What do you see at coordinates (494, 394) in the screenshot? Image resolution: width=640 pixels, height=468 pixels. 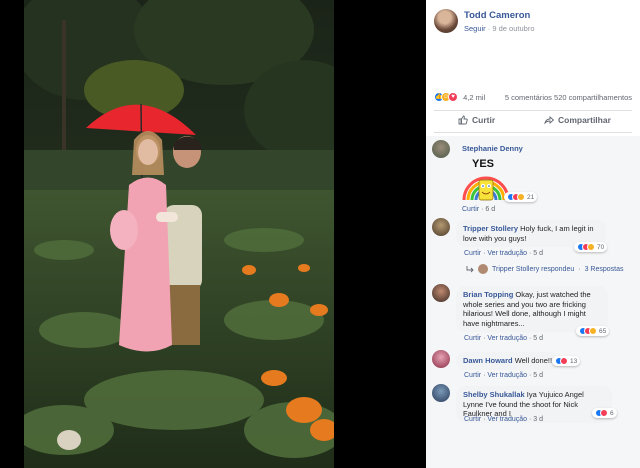 I see `commenter-name: Shelby Shukallak` at bounding box center [494, 394].